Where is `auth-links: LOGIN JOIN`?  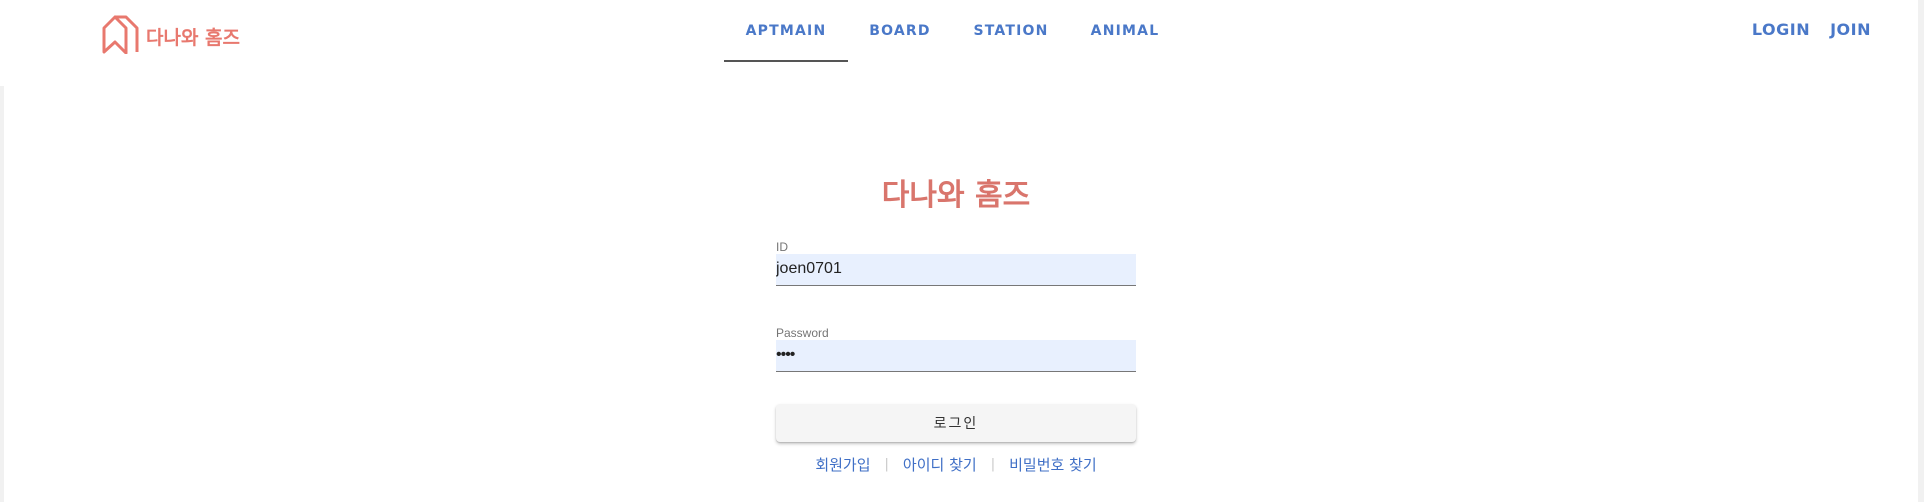 auth-links: LOGIN JOIN is located at coordinates (1811, 29).